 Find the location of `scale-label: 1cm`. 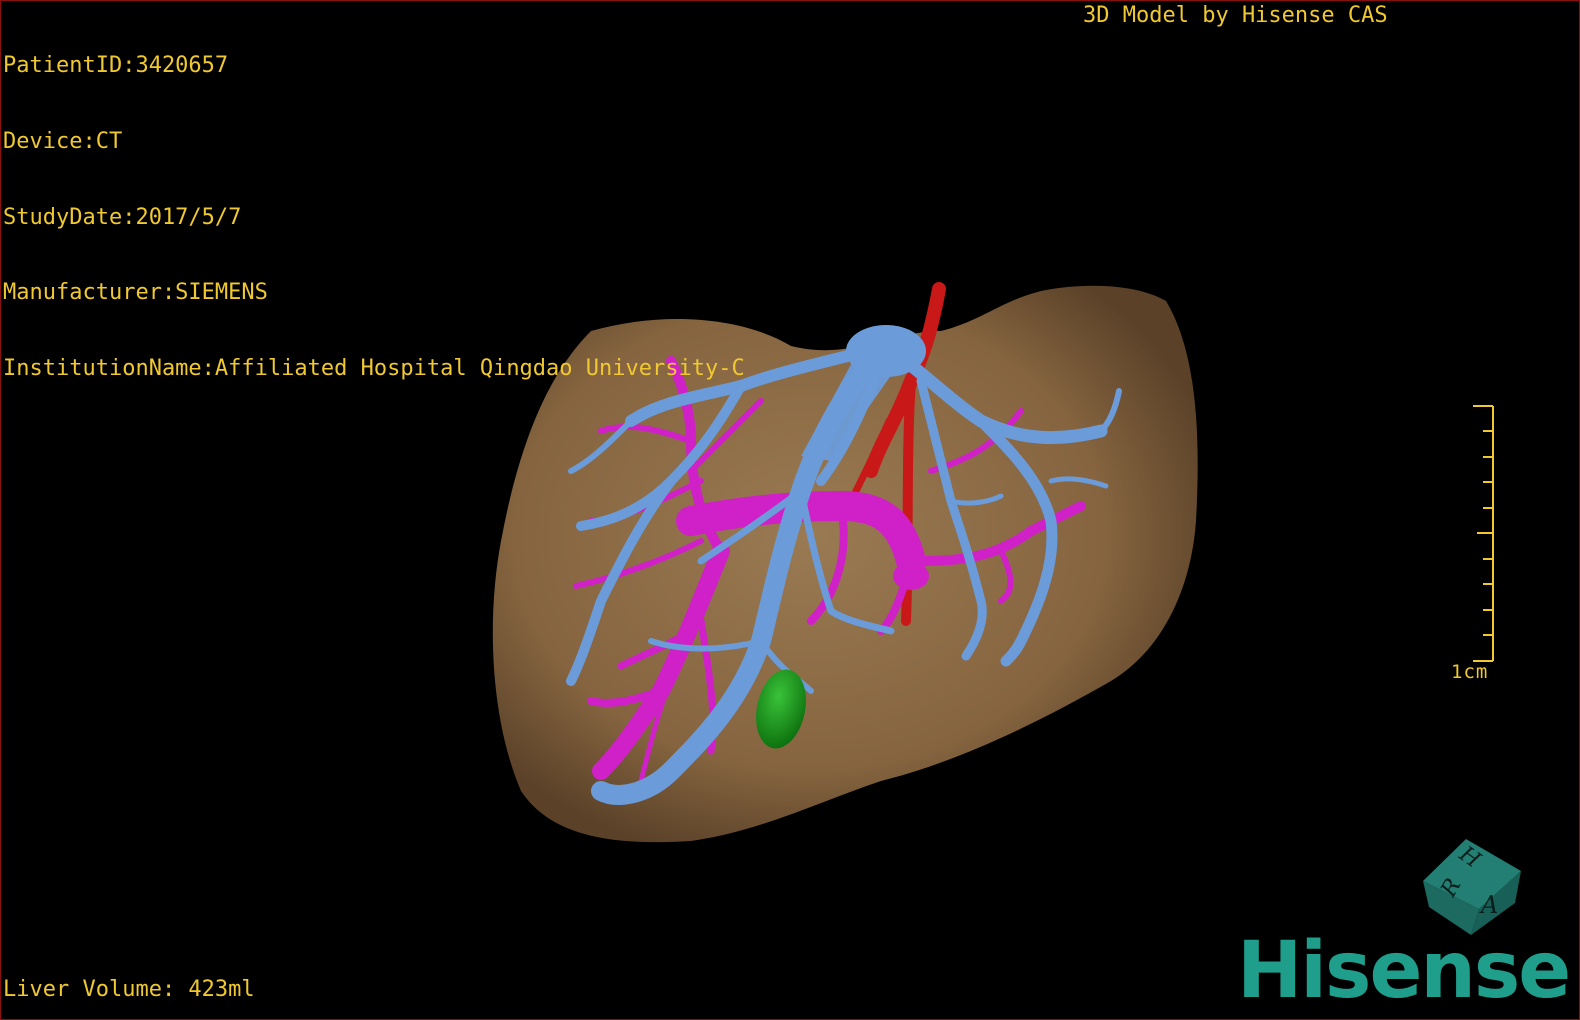

scale-label: 1cm is located at coordinates (1470, 672).